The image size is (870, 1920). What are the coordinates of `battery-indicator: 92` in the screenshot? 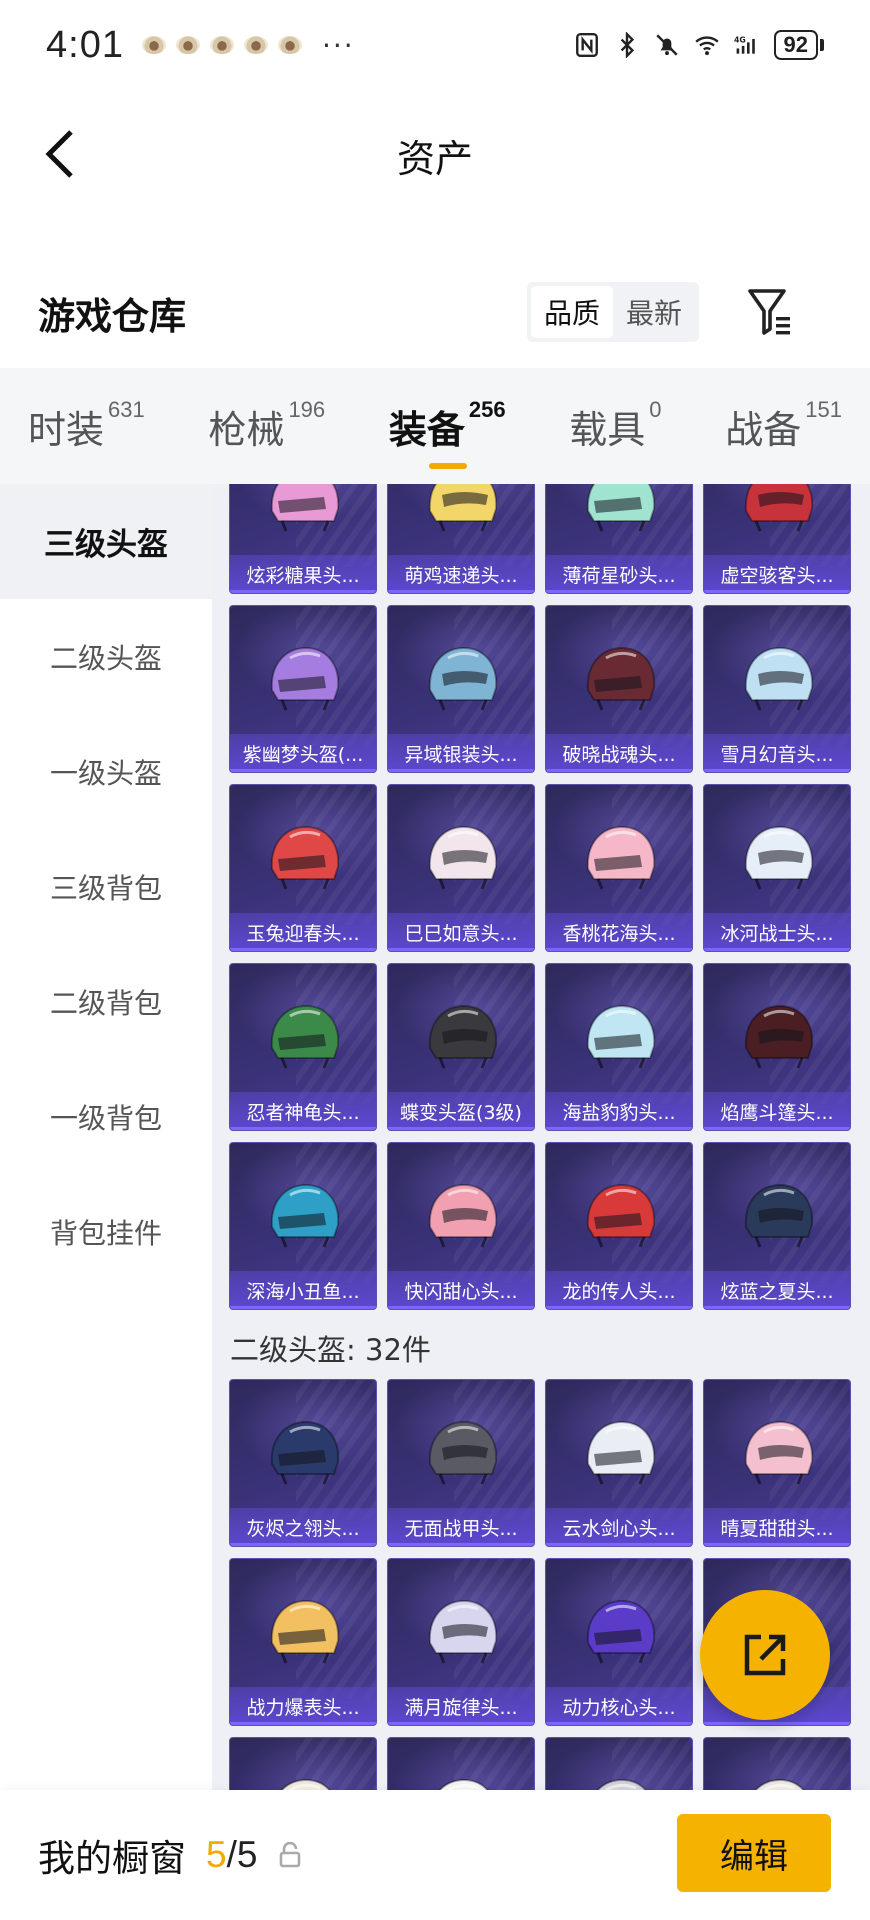 It's located at (798, 45).